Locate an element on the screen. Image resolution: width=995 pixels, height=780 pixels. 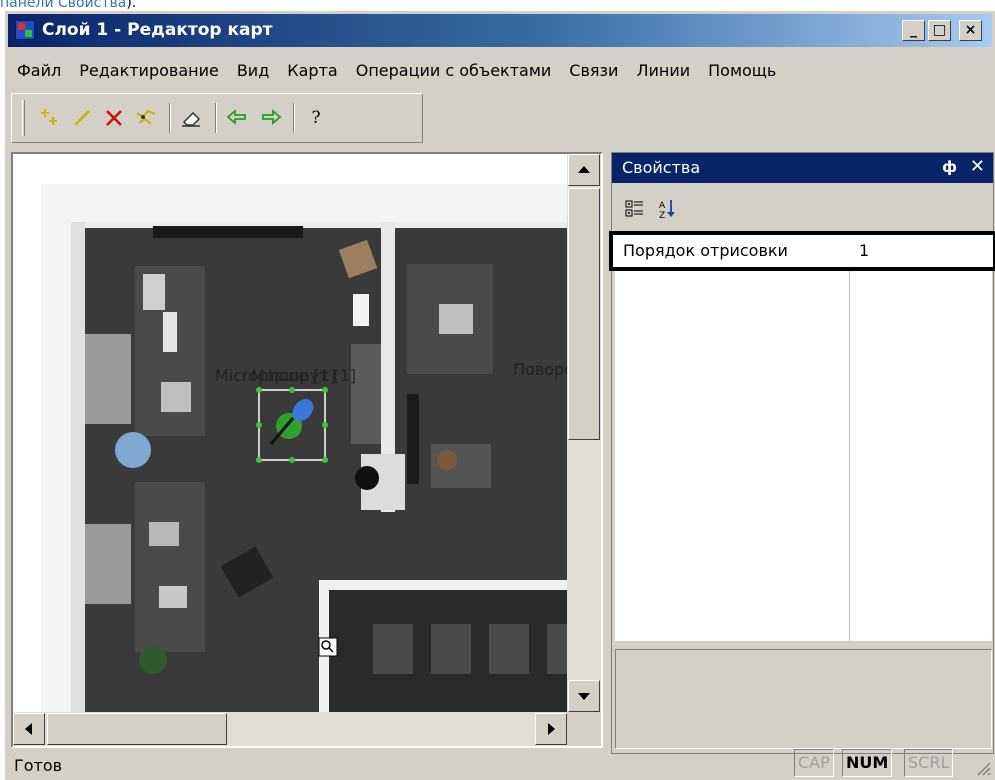
maximize-button: □ is located at coordinates (939, 30).